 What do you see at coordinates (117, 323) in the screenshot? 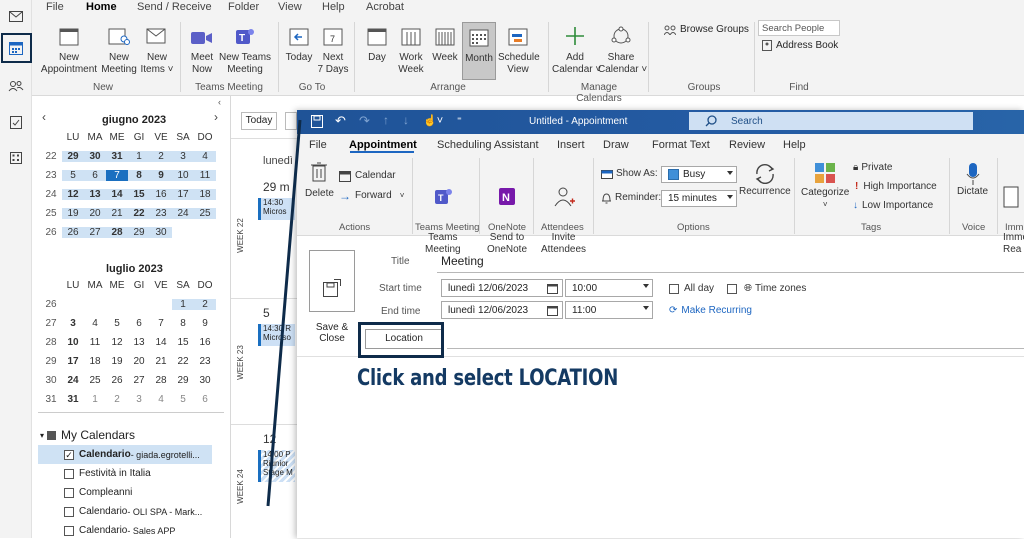
I see `day-cell: 5` at bounding box center [117, 323].